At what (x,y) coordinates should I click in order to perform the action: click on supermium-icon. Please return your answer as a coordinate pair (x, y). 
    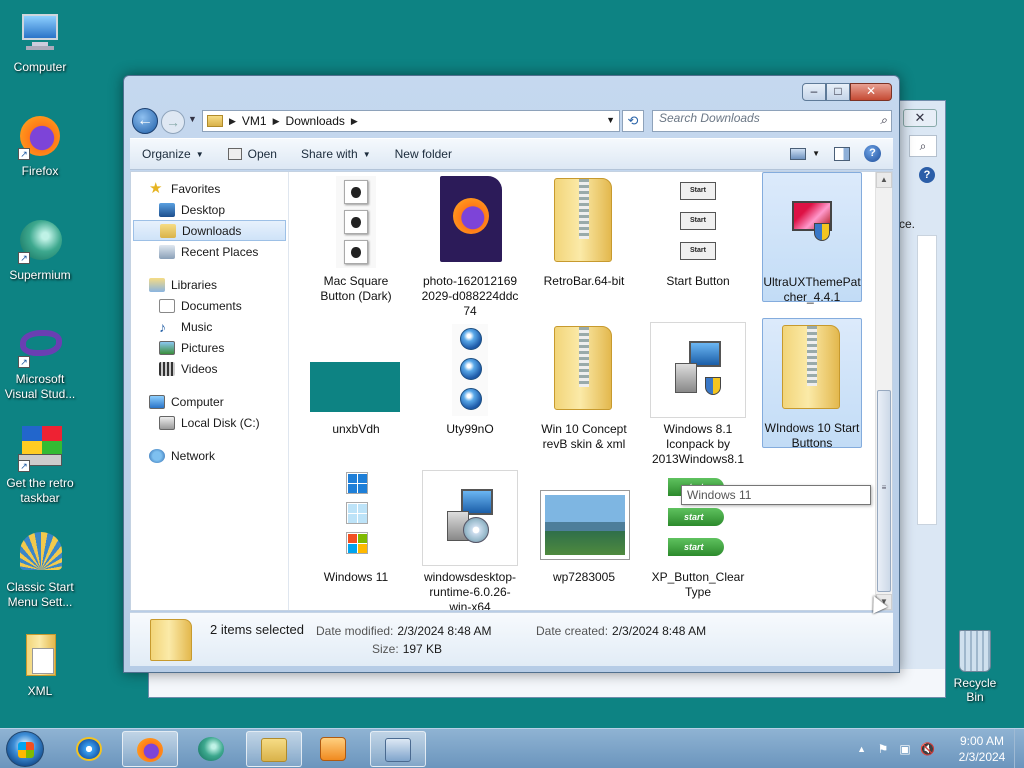
    Looking at the image, I should click on (211, 749).